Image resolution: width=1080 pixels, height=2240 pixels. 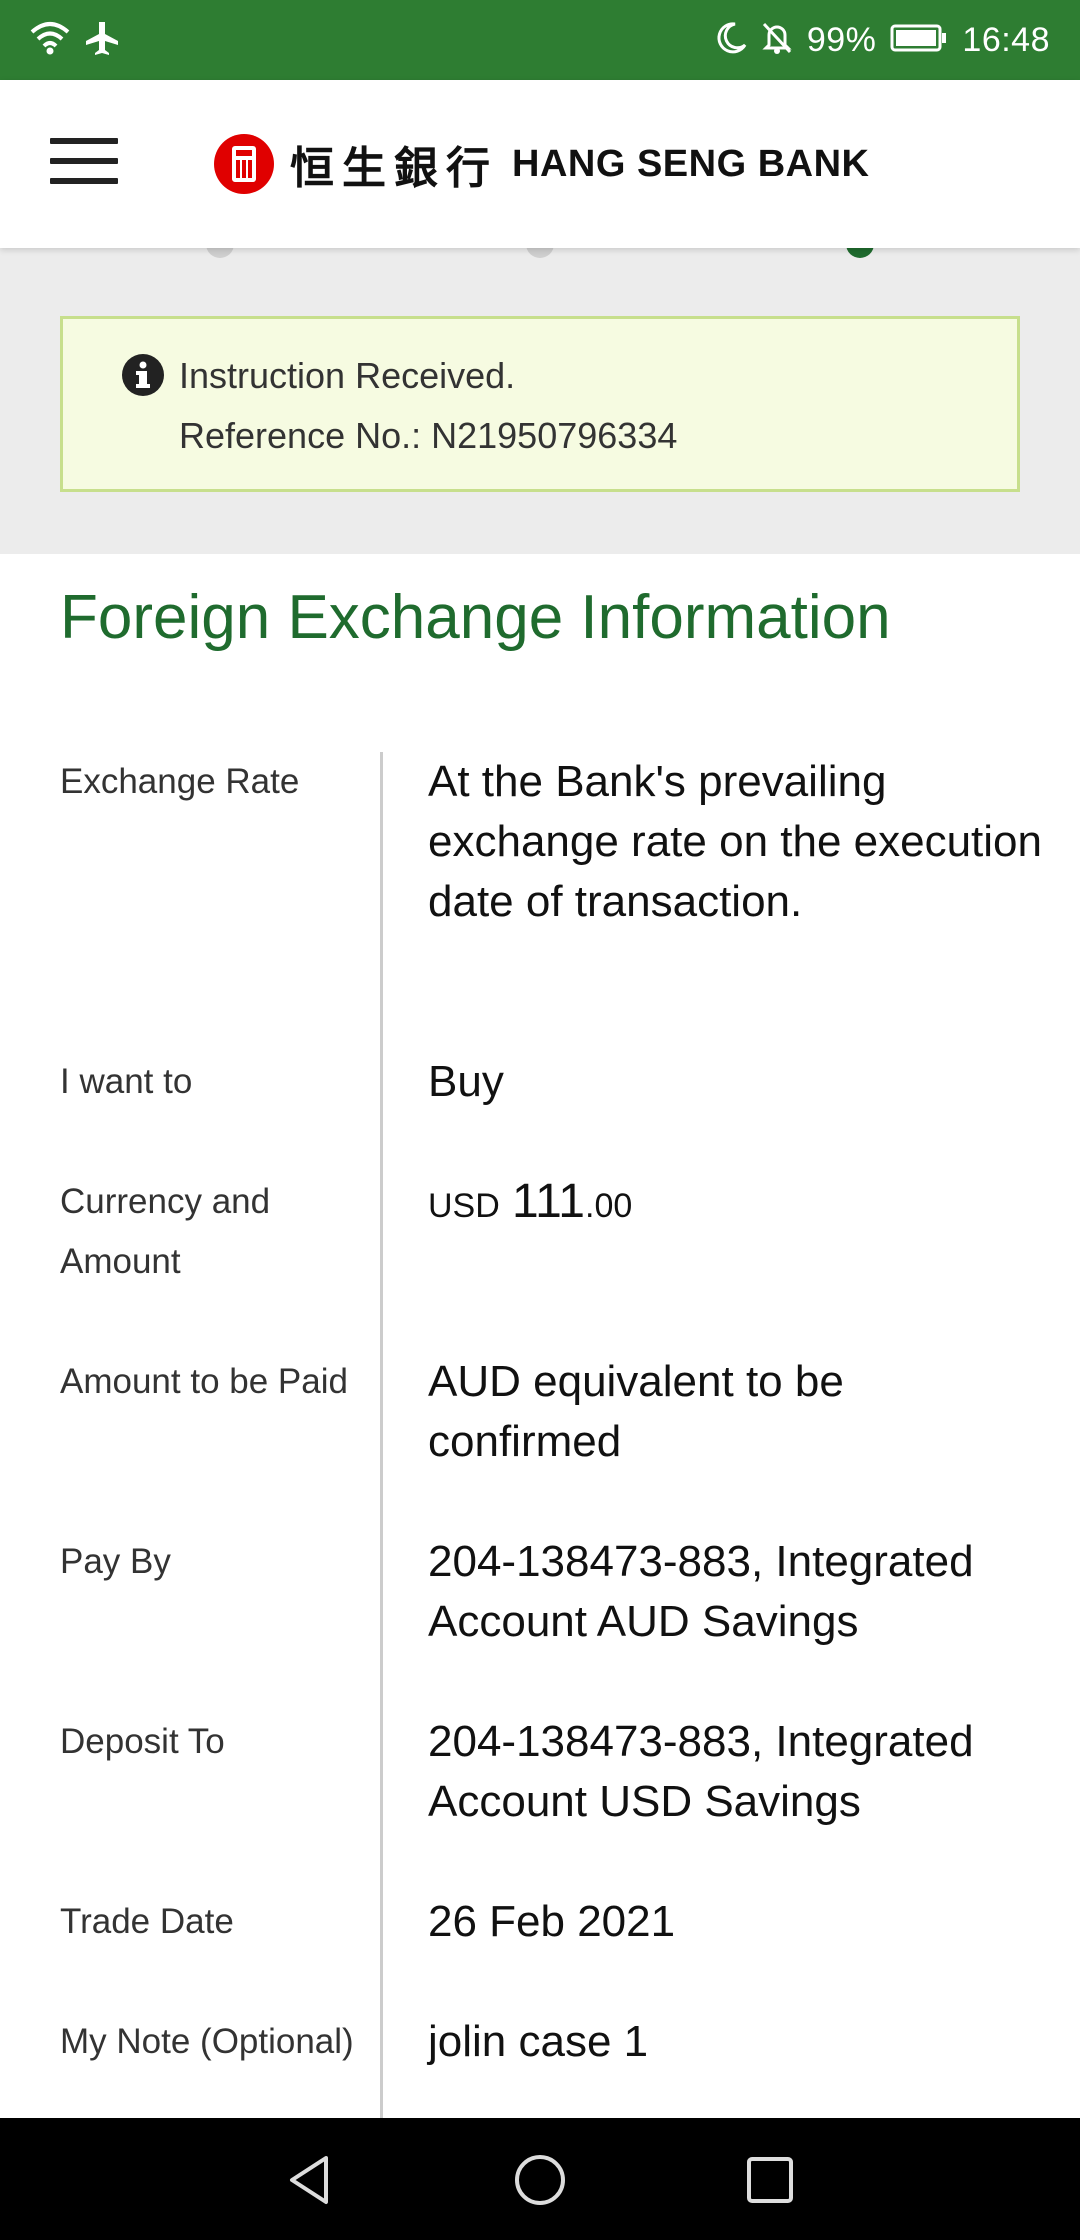 I want to click on logo-chinese-text: 恒生銀行, so click(x=394, y=168).